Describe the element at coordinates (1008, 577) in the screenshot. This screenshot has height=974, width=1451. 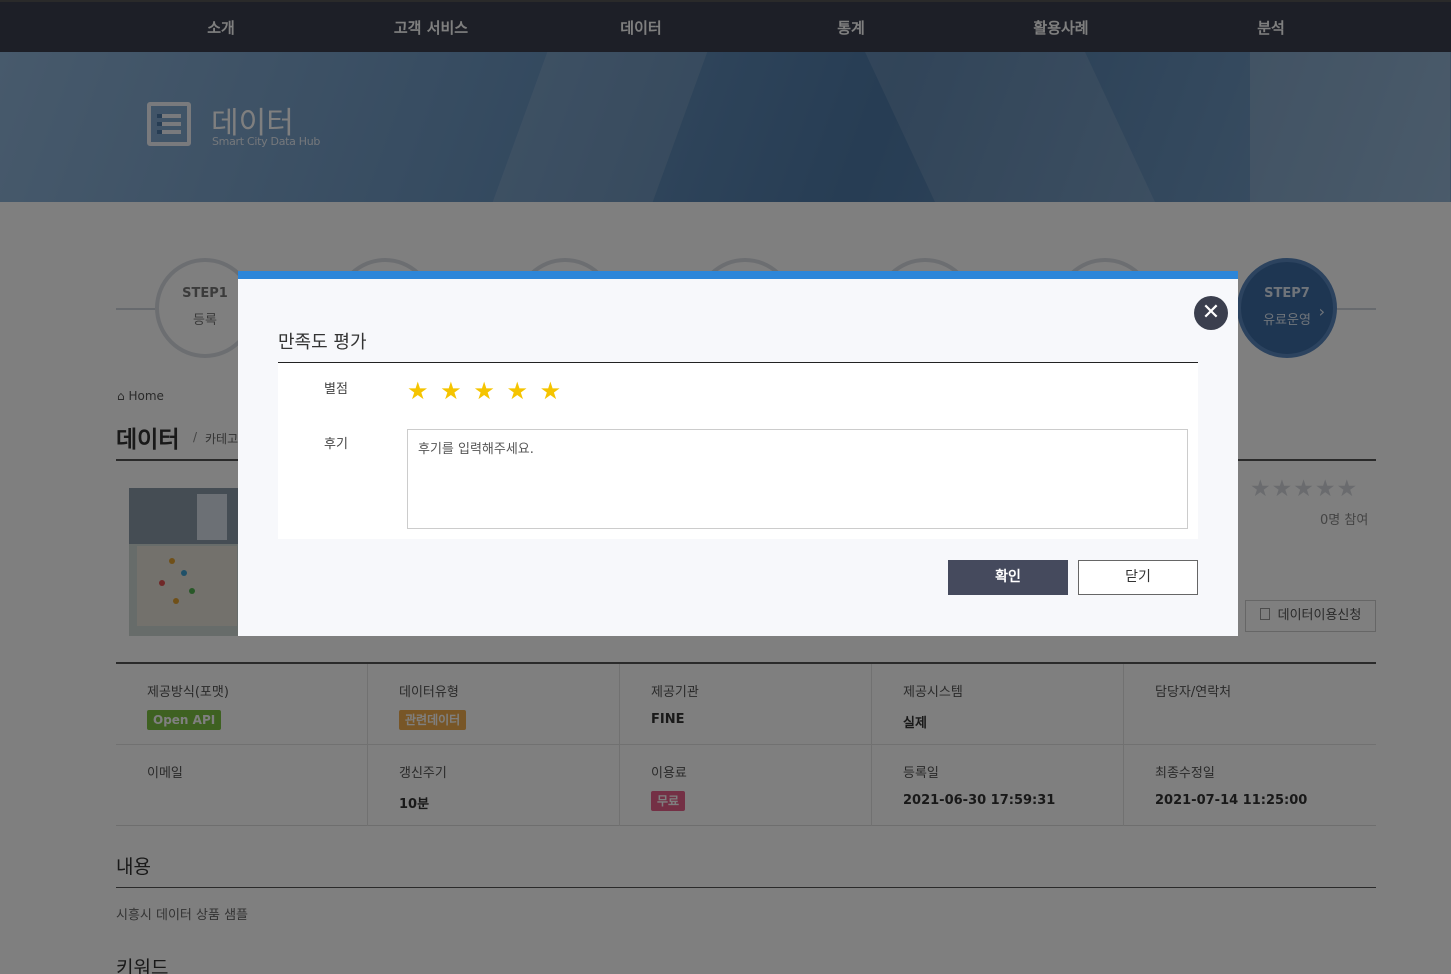
I see `confirm-button: 확인` at that location.